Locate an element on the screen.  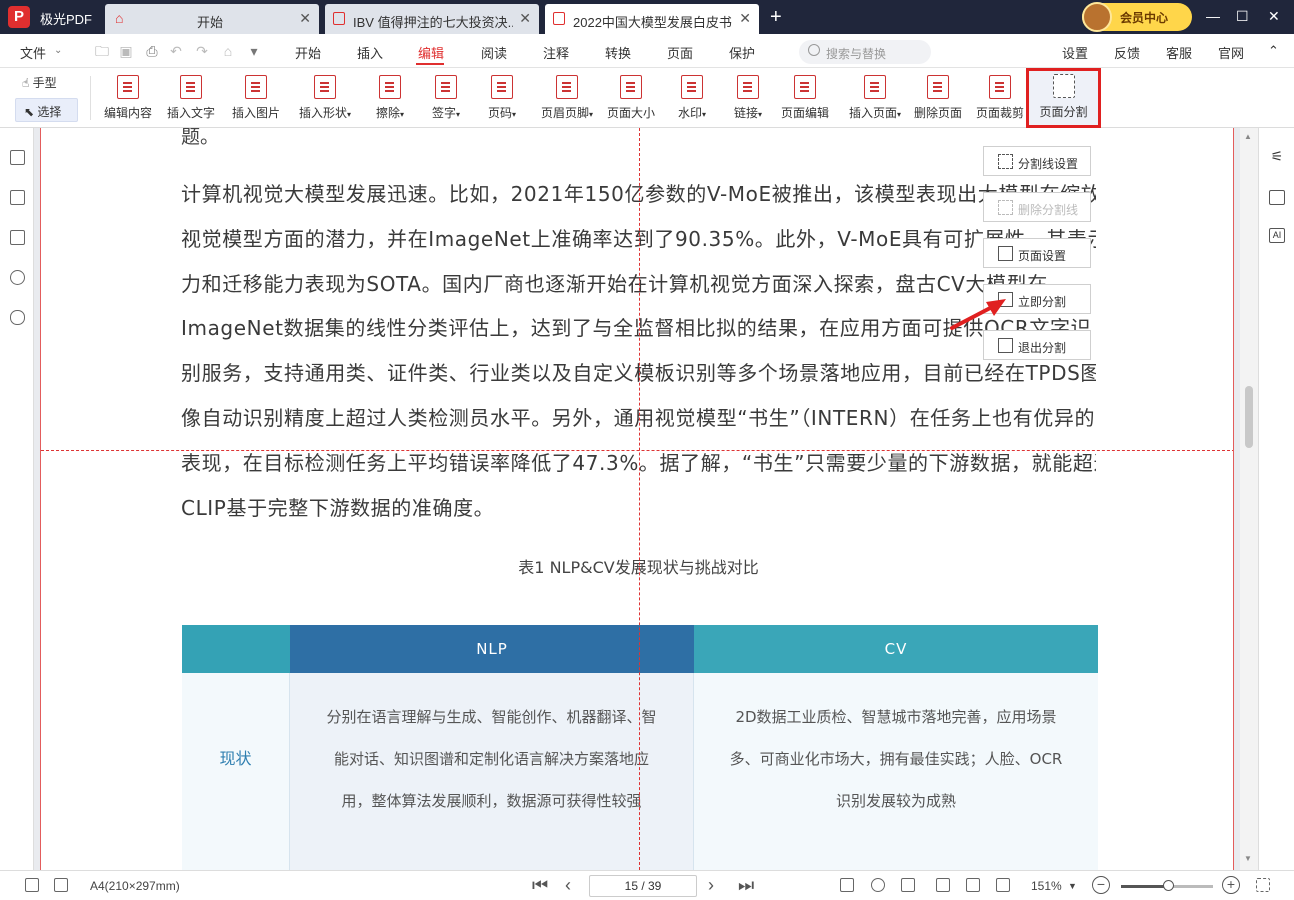
file-menu: 文件 is located at coordinates (33, 52).